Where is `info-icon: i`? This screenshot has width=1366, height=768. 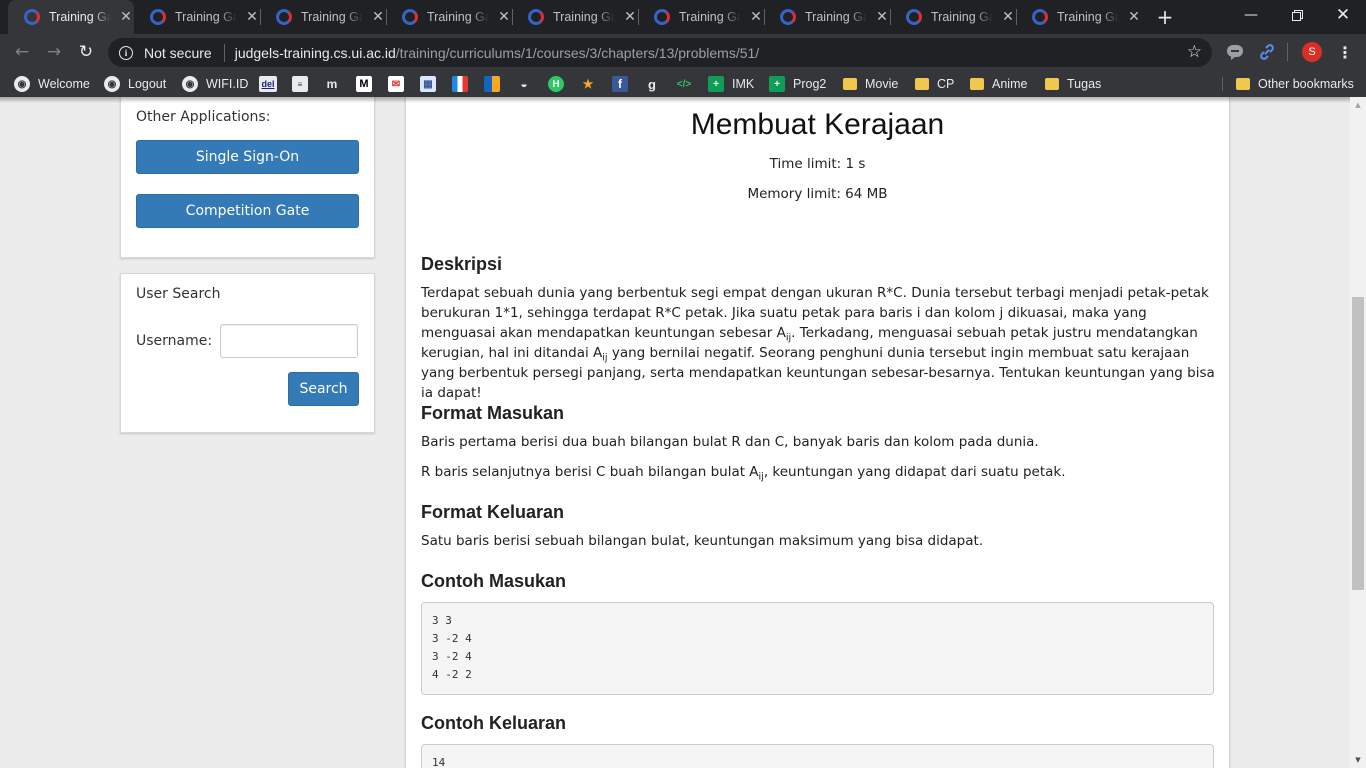 info-icon: i is located at coordinates (126, 52).